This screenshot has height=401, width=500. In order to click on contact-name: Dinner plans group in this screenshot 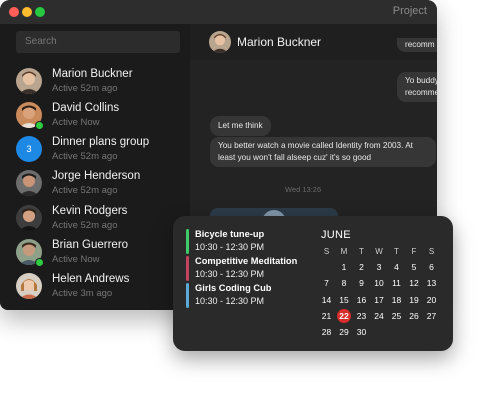, I will do `click(101, 142)`.